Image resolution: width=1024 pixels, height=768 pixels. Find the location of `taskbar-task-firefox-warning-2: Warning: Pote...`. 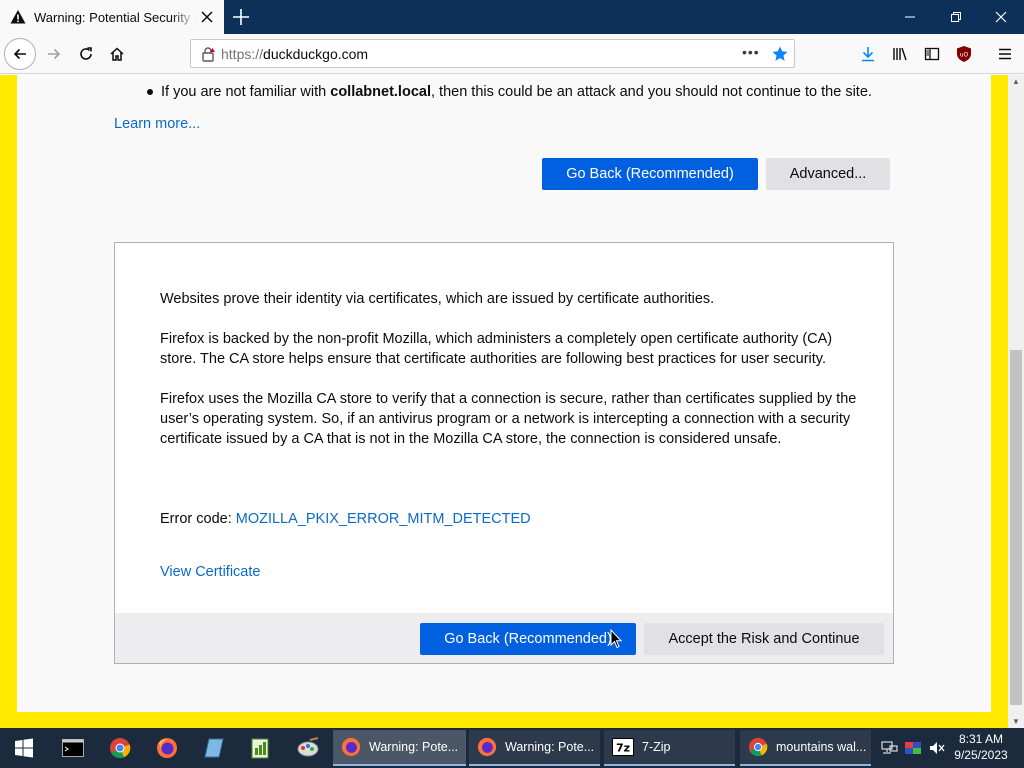

taskbar-task-firefox-warning-2: Warning: Pote... is located at coordinates (534, 748).